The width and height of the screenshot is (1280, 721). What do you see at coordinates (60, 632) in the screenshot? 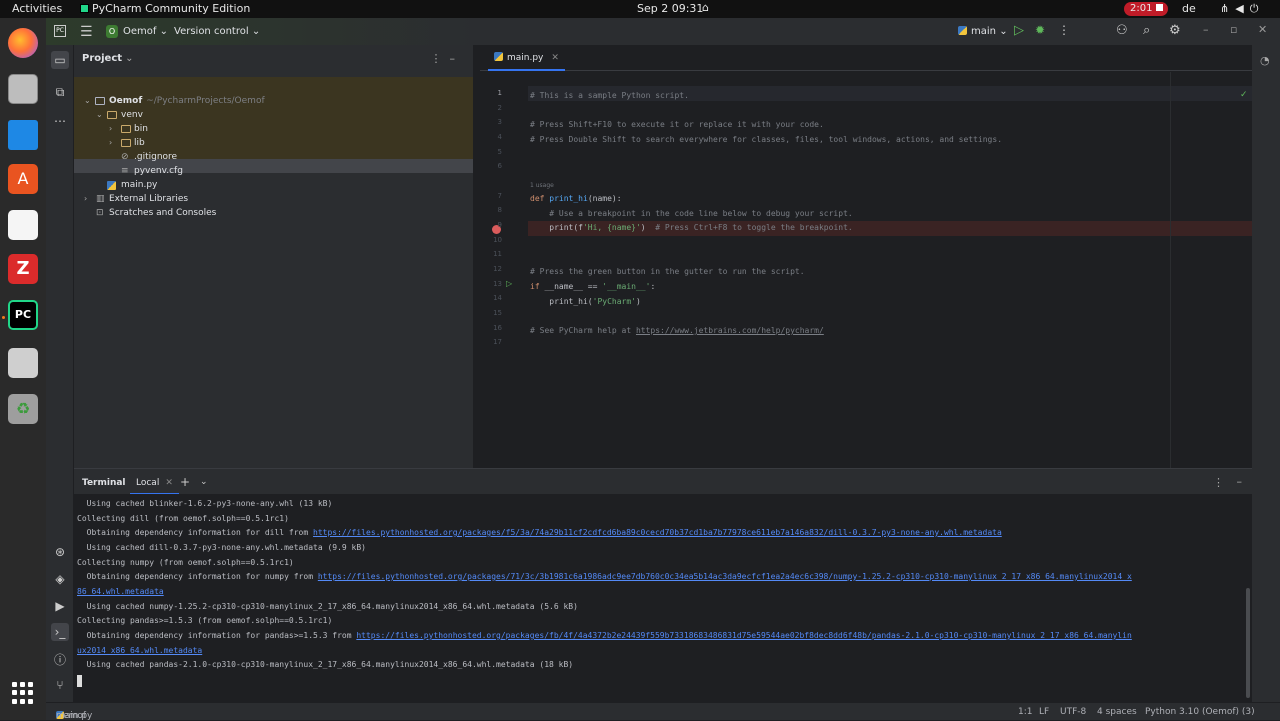
I see `terminal-tool-icon: ›_` at bounding box center [60, 632].